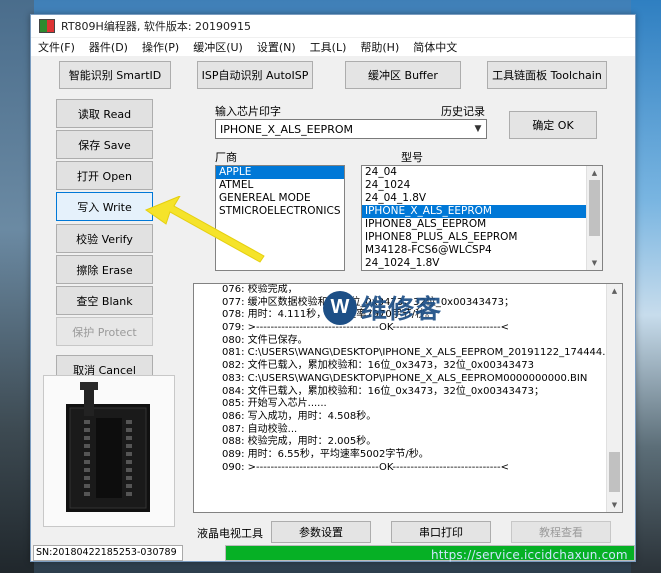  Describe the element at coordinates (553, 125) in the screenshot. I see `ok-button: 确定 OK` at that location.